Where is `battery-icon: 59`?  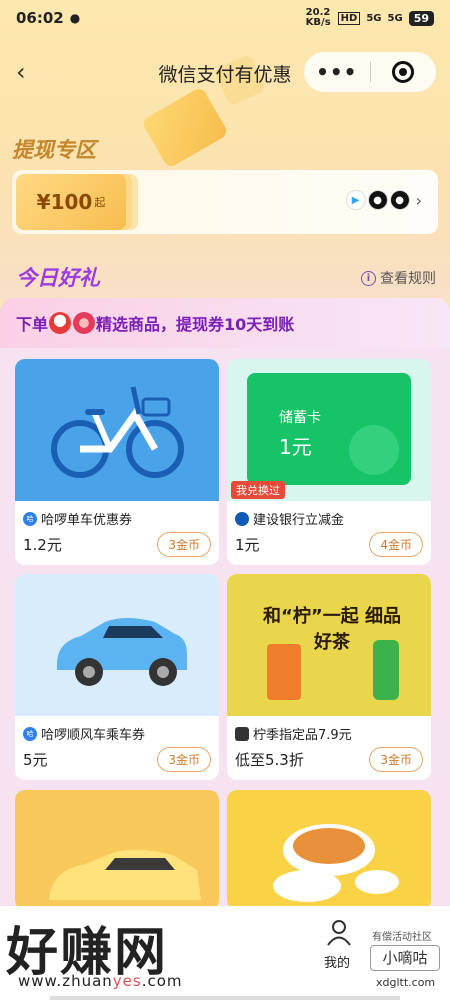
battery-icon: 59 is located at coordinates (421, 18).